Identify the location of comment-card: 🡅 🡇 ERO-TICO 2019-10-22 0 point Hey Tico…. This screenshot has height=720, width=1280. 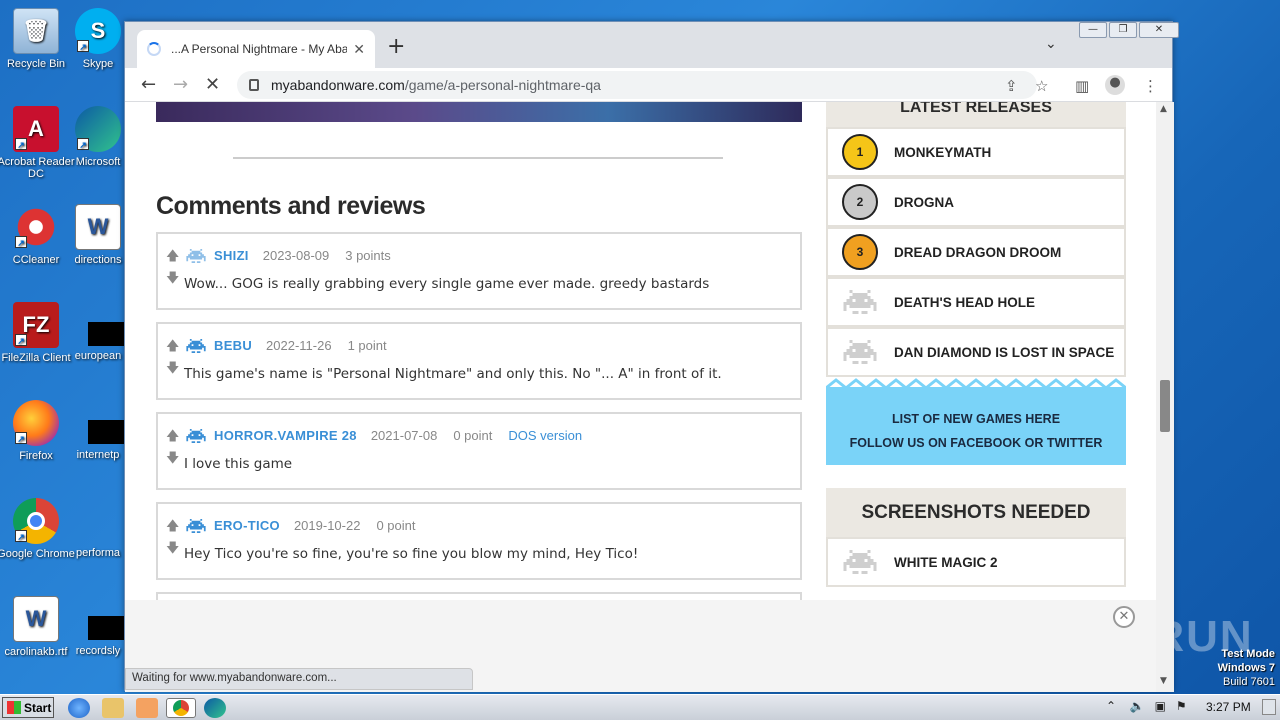
(479, 541).